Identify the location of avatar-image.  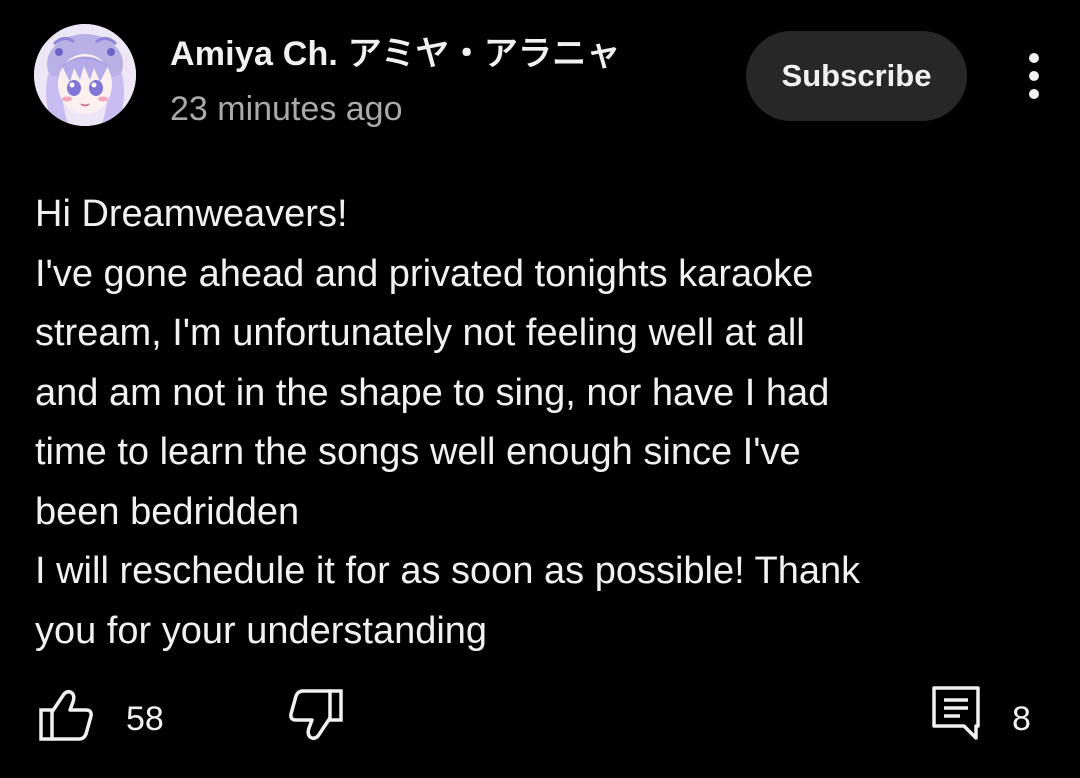
(85, 75).